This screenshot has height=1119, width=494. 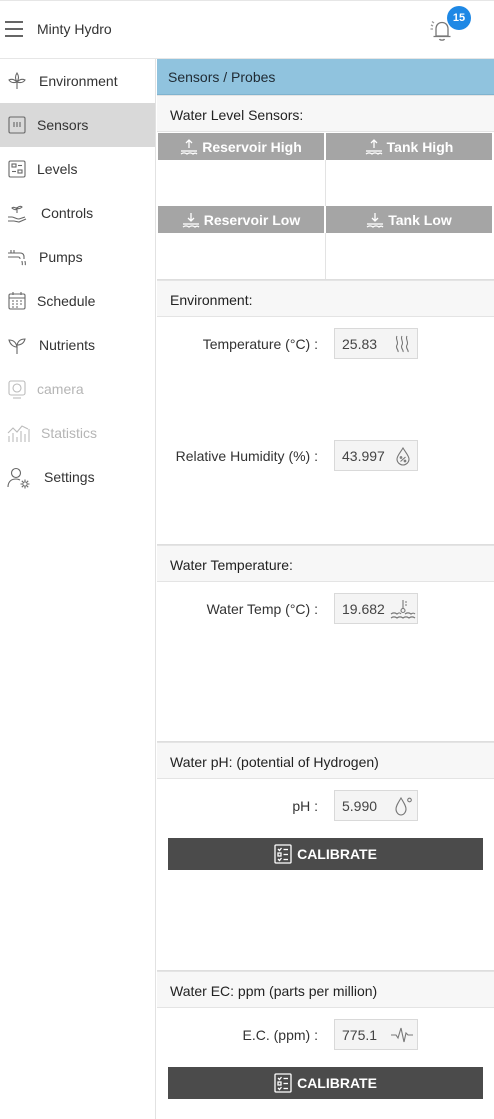 I want to click on tank-high-header: Tank High, so click(x=409, y=146).